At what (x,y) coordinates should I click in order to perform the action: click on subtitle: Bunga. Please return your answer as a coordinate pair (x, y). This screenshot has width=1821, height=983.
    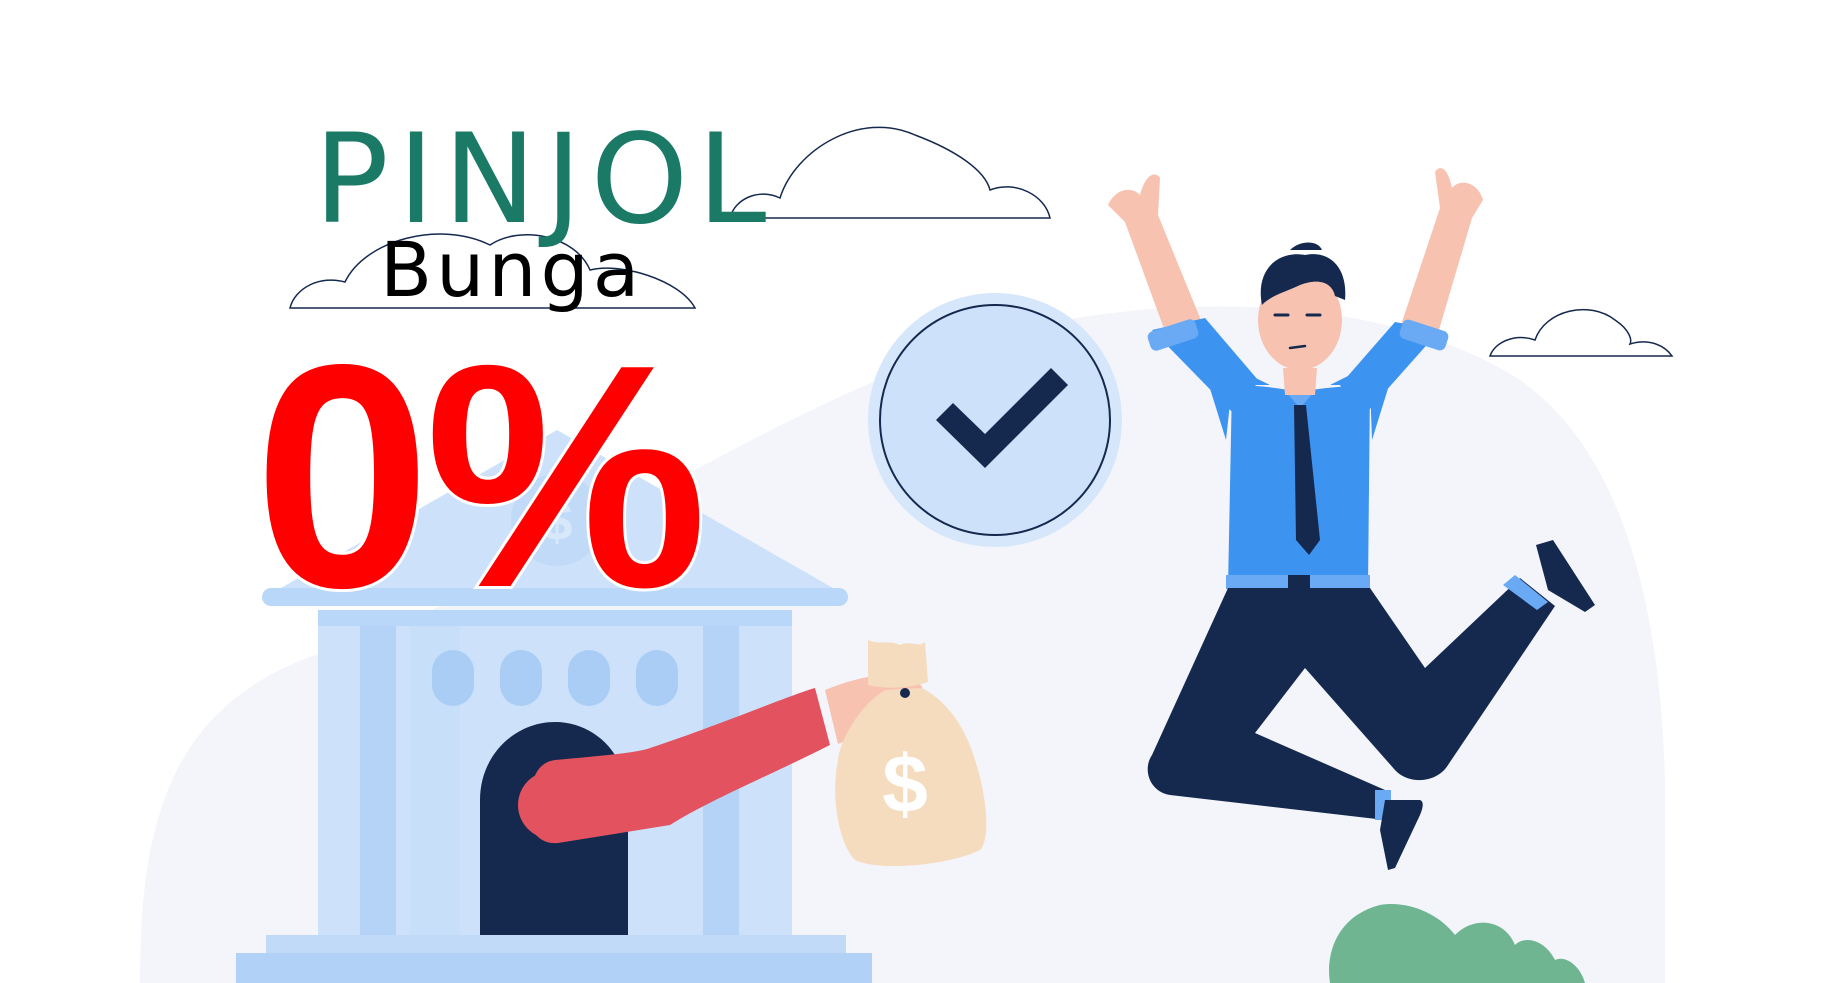
    Looking at the image, I should click on (512, 269).